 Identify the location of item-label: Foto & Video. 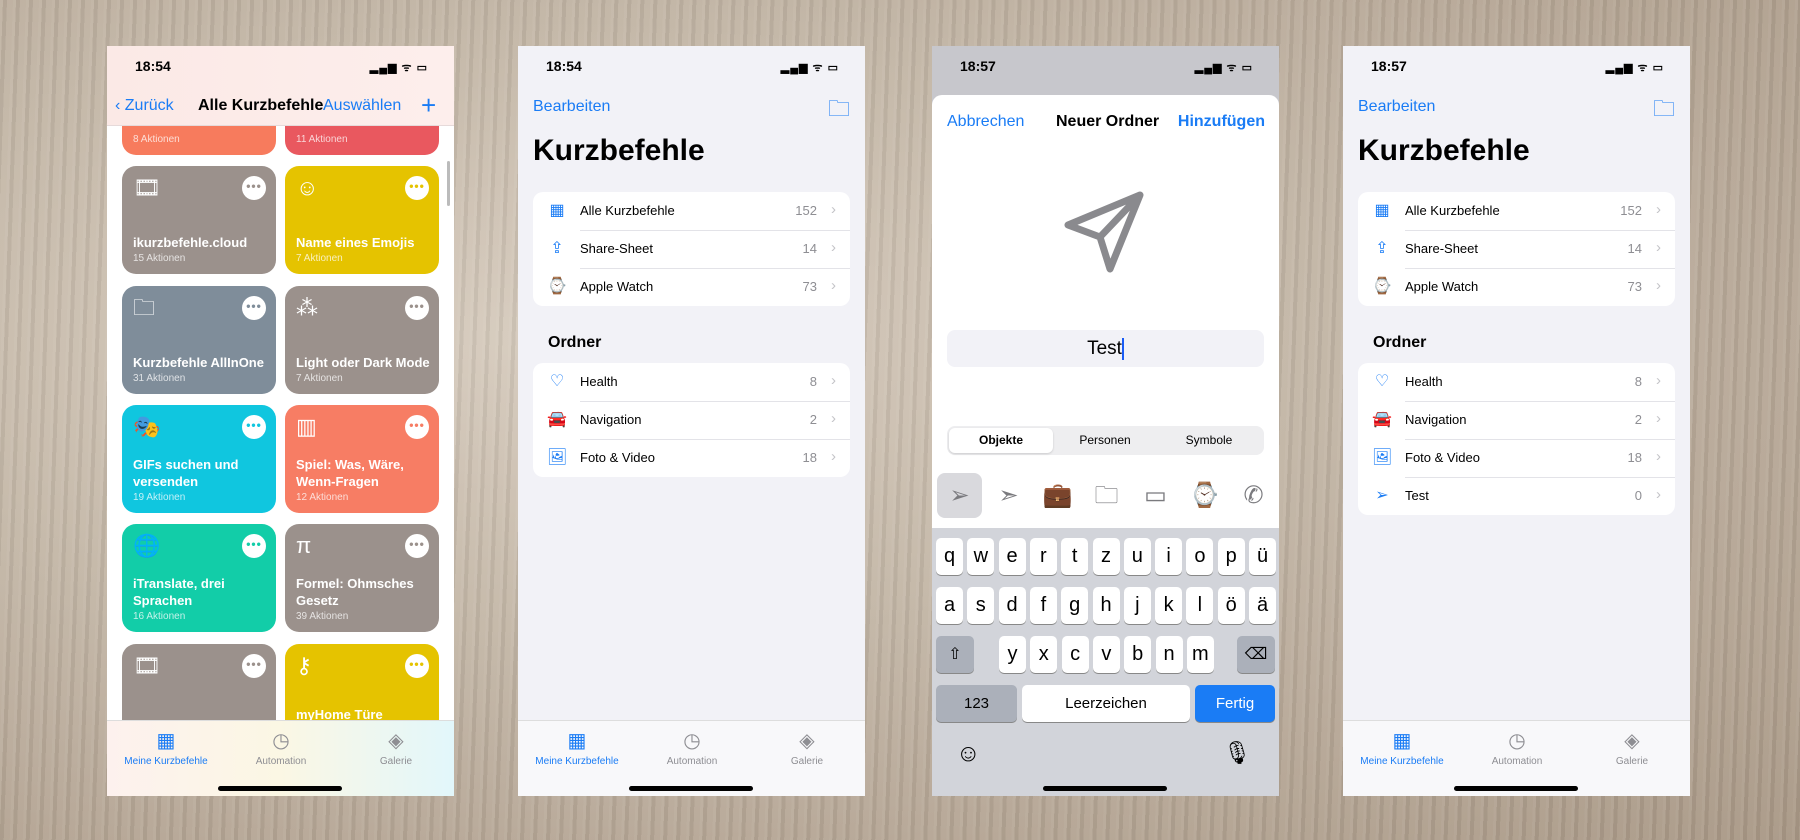
(1442, 457).